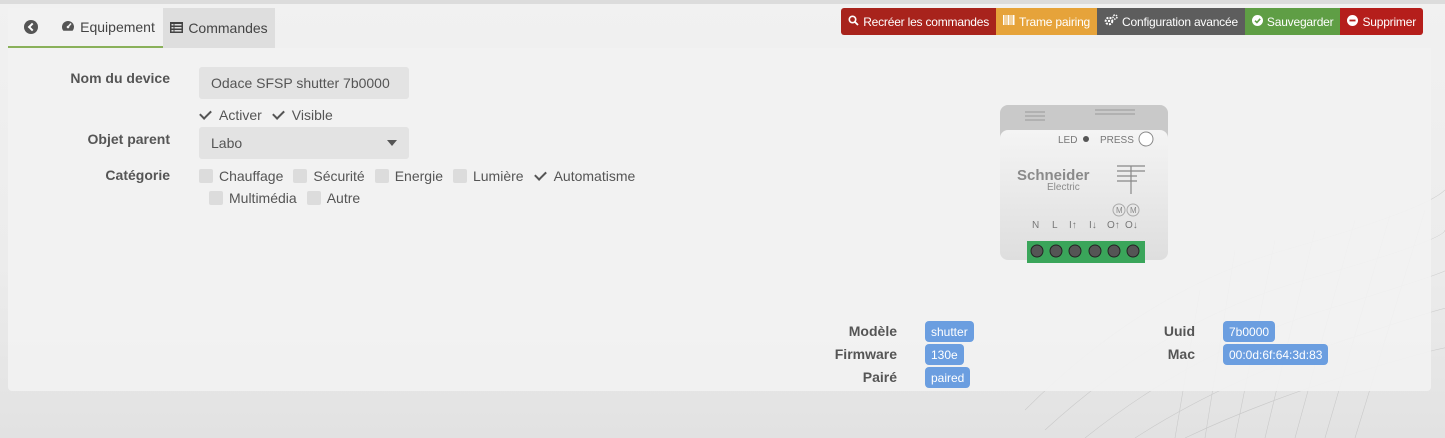  What do you see at coordinates (312, 115) in the screenshot?
I see `visible-label: Visible` at bounding box center [312, 115].